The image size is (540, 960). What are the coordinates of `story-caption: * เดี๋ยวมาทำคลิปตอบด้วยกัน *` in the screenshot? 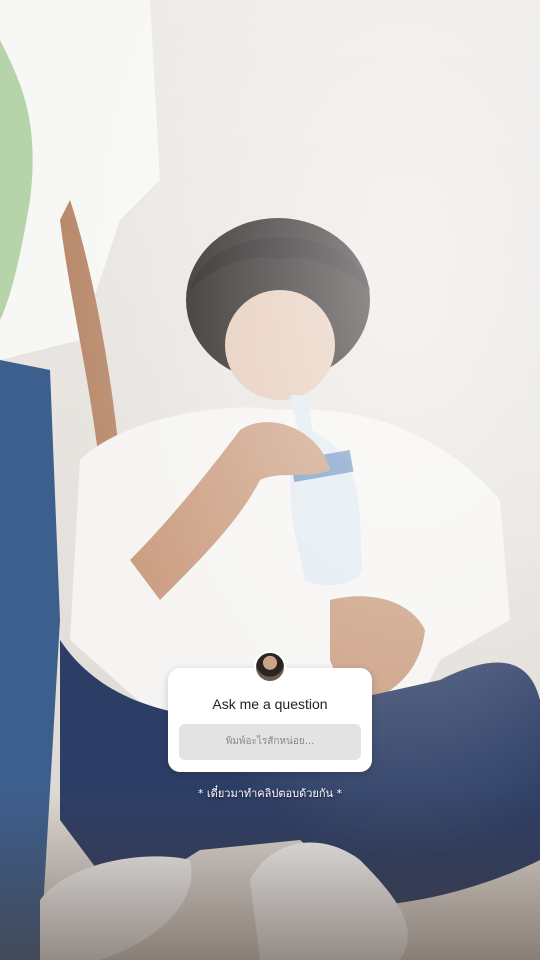 It's located at (270, 793).